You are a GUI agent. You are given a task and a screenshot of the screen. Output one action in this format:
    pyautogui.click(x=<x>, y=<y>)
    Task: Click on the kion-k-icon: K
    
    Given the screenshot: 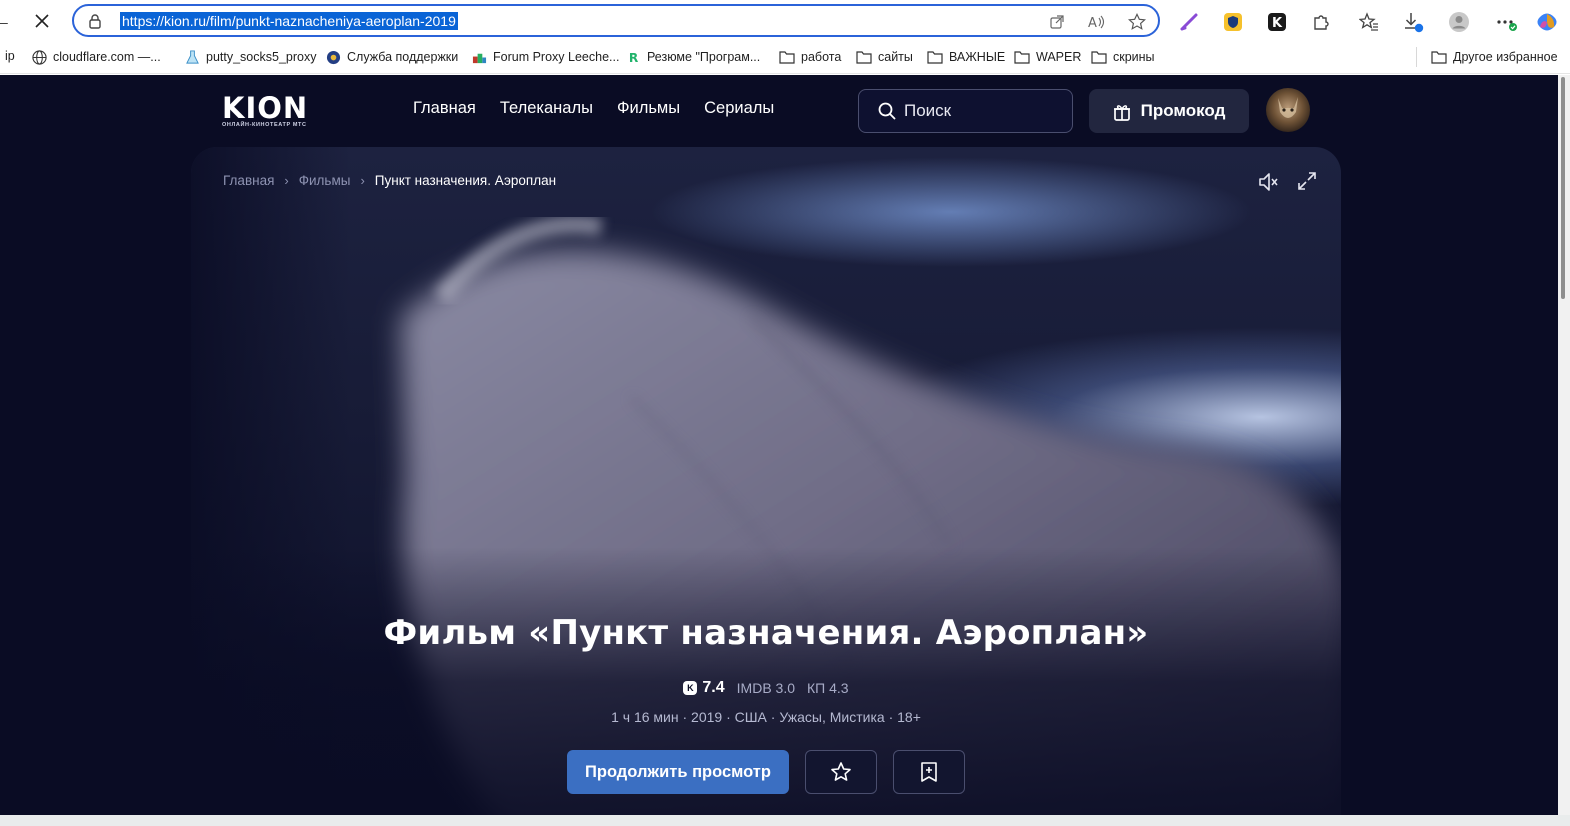 What is the action you would take?
    pyautogui.click(x=690, y=688)
    